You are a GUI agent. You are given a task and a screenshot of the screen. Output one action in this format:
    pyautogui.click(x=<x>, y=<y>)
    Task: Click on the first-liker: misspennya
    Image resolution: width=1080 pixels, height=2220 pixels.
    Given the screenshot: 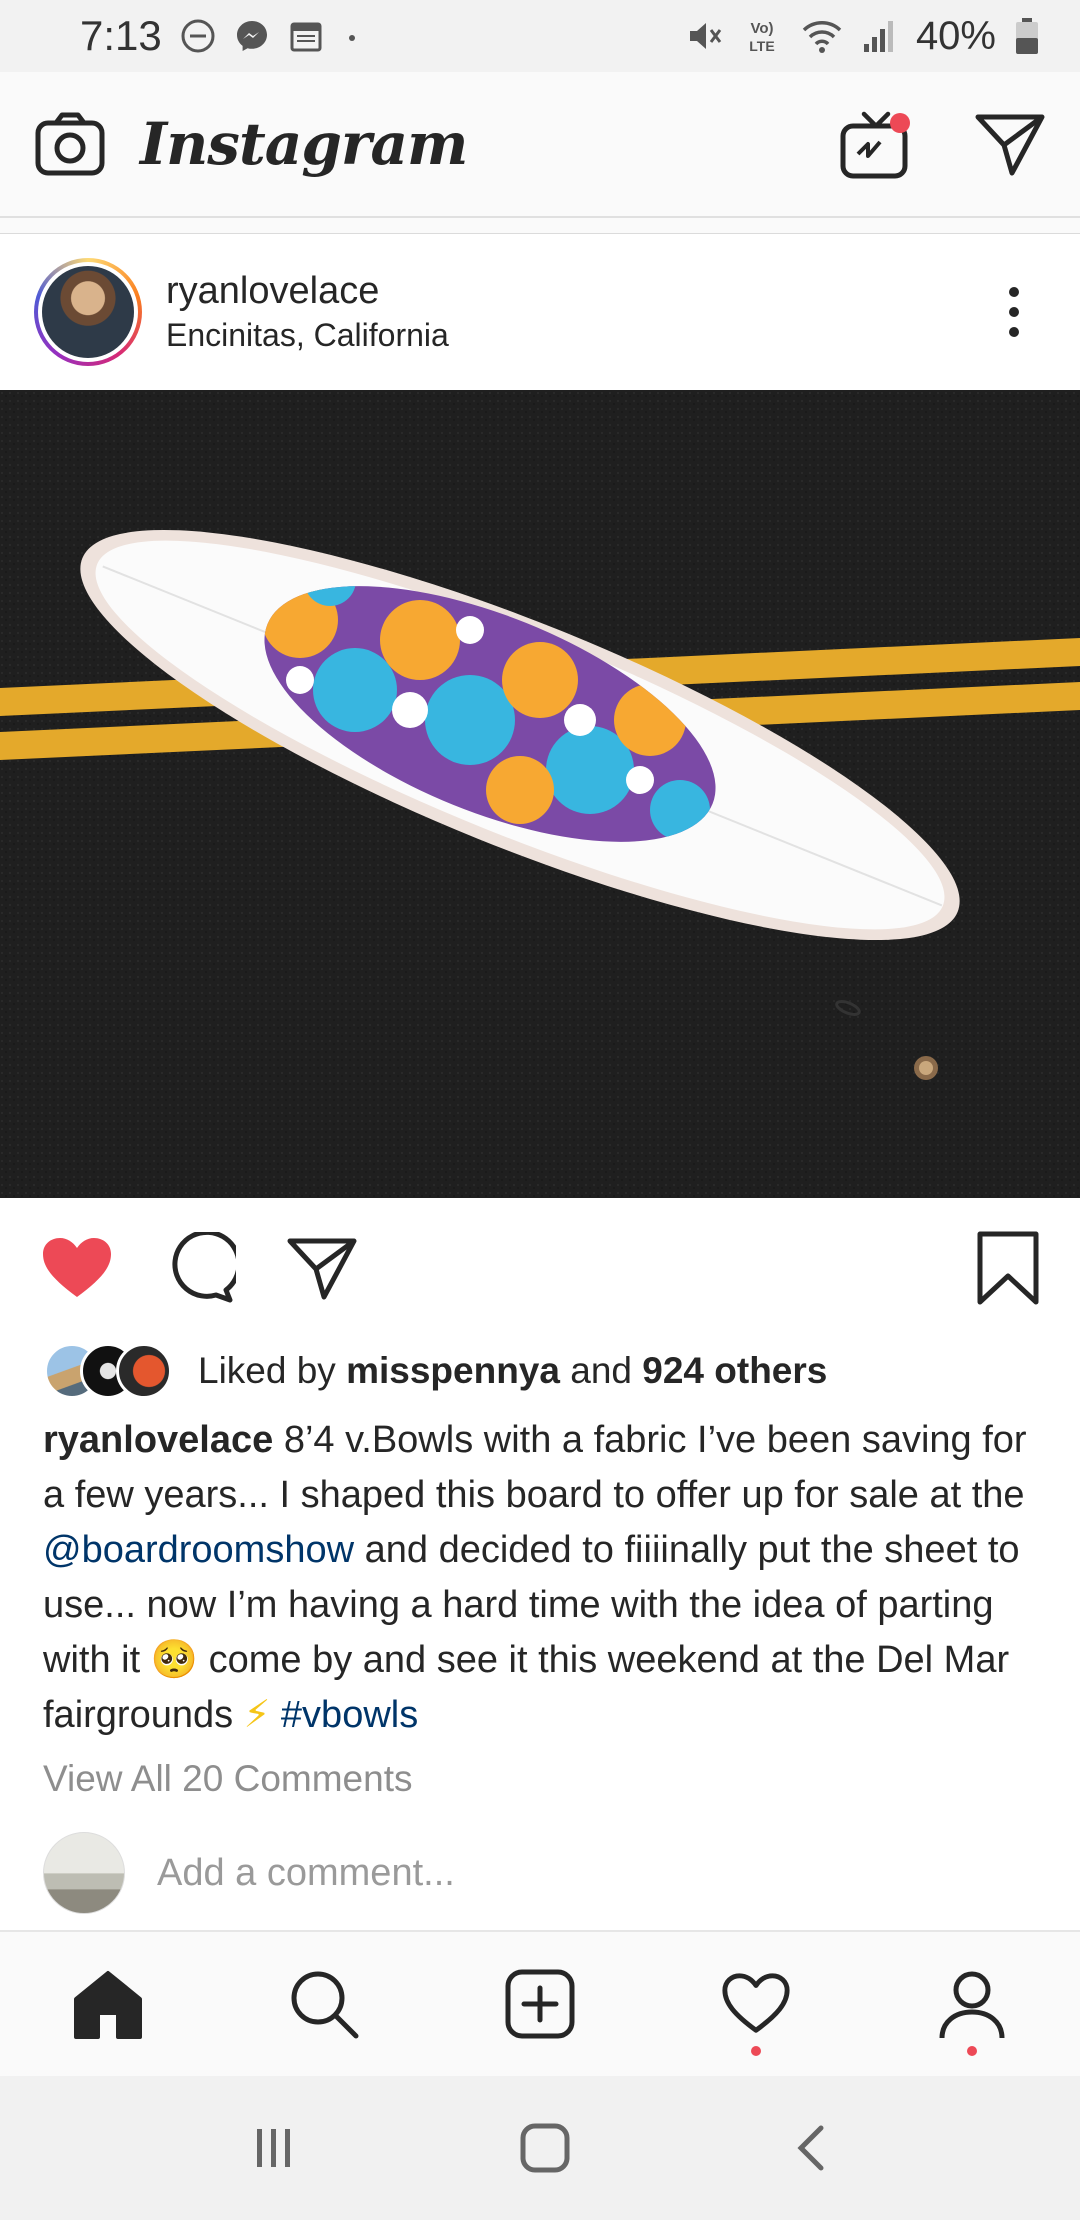 What is the action you would take?
    pyautogui.click(x=453, y=1370)
    